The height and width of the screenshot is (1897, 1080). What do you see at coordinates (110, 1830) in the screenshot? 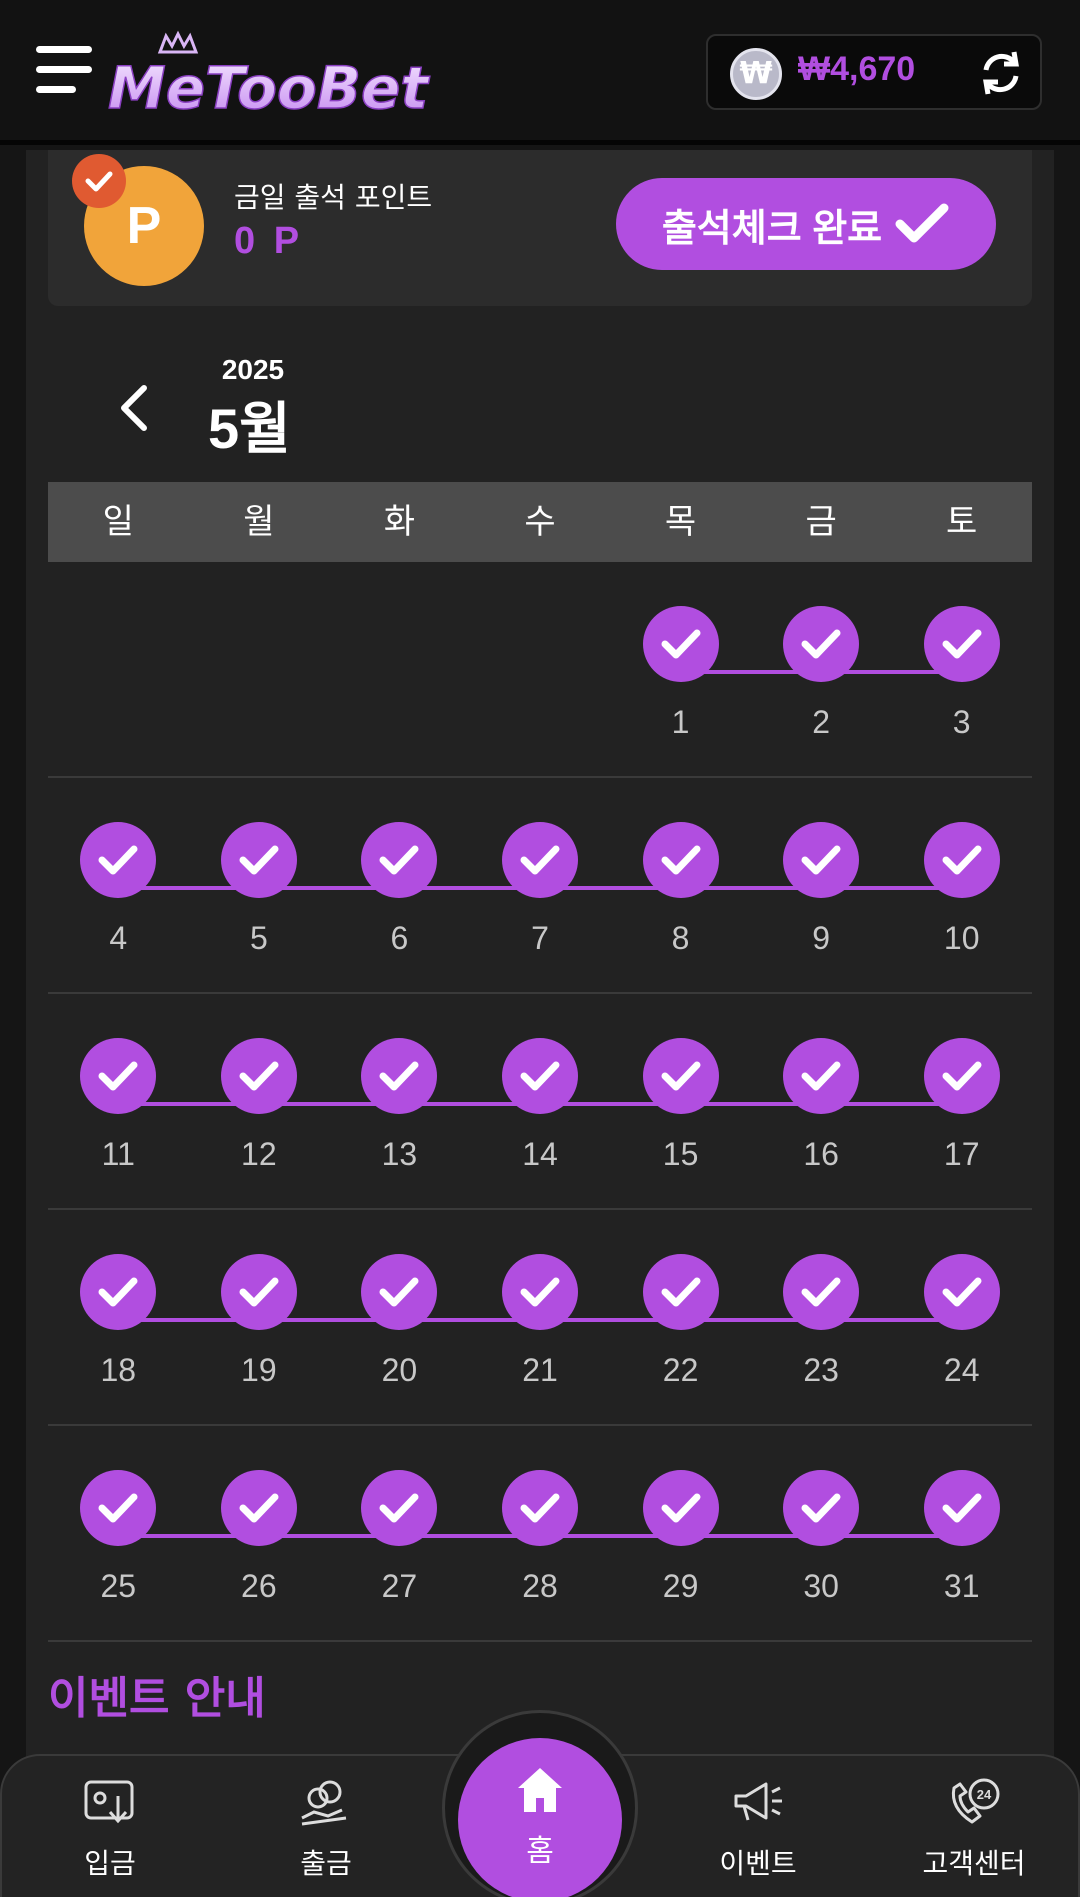
I see `nav-deposit: 입금` at bounding box center [110, 1830].